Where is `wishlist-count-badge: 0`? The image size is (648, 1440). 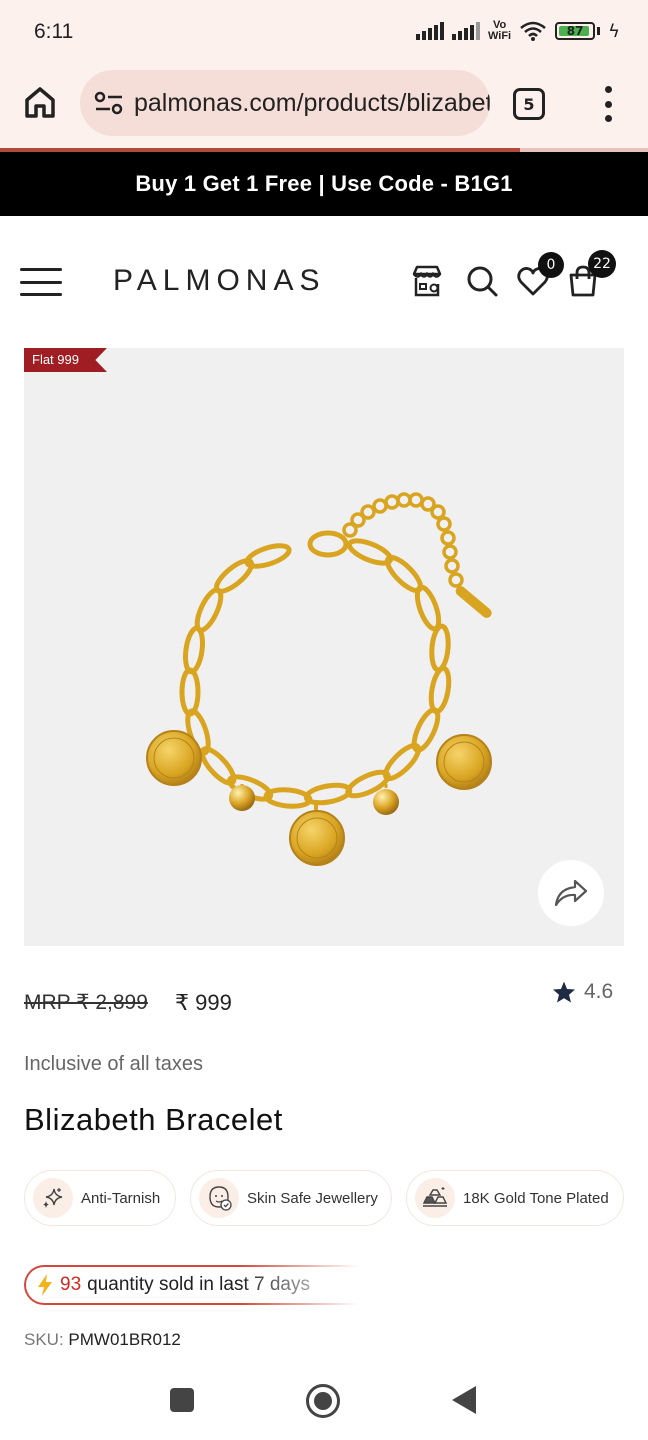 wishlist-count-badge: 0 is located at coordinates (551, 265).